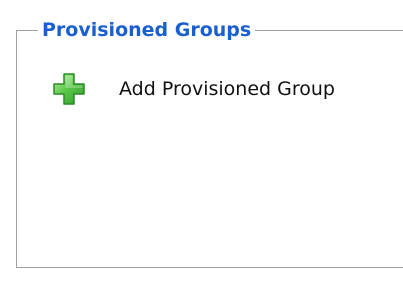 This screenshot has height=284, width=403. Describe the element at coordinates (147, 30) in the screenshot. I see `panel-title: Provisioned Groups` at that location.